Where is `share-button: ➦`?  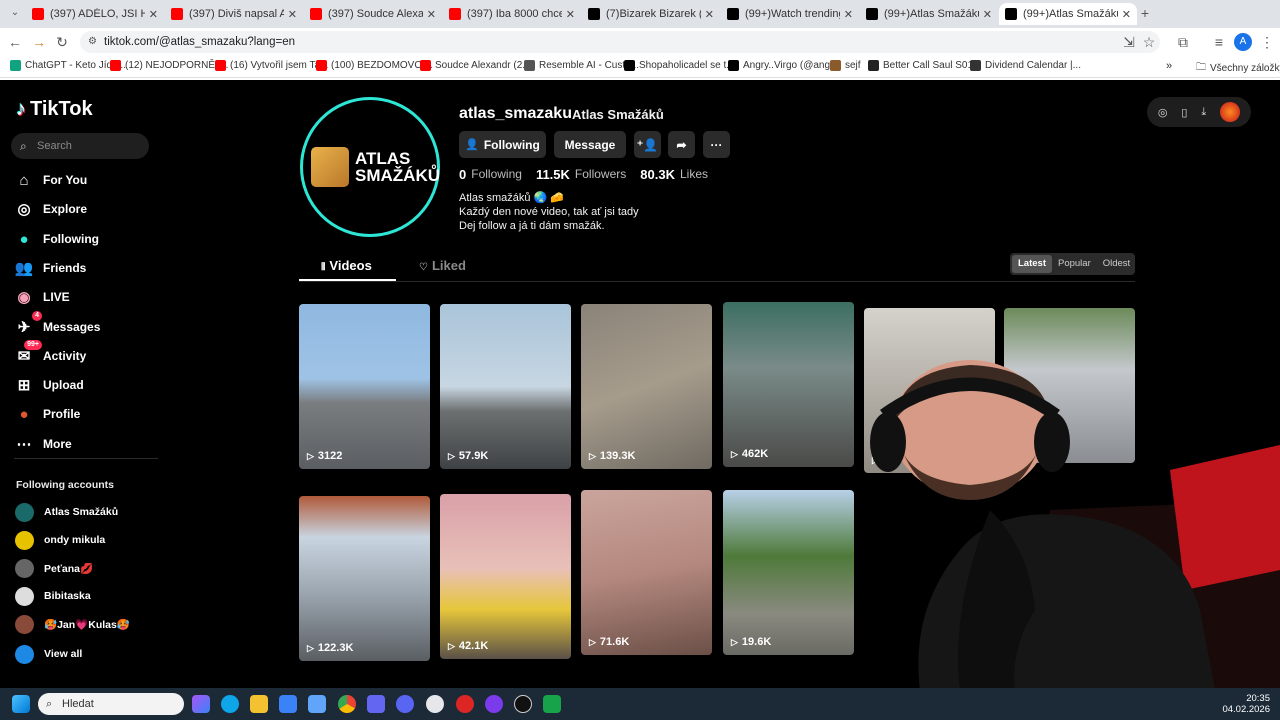
share-button: ➦ is located at coordinates (681, 144).